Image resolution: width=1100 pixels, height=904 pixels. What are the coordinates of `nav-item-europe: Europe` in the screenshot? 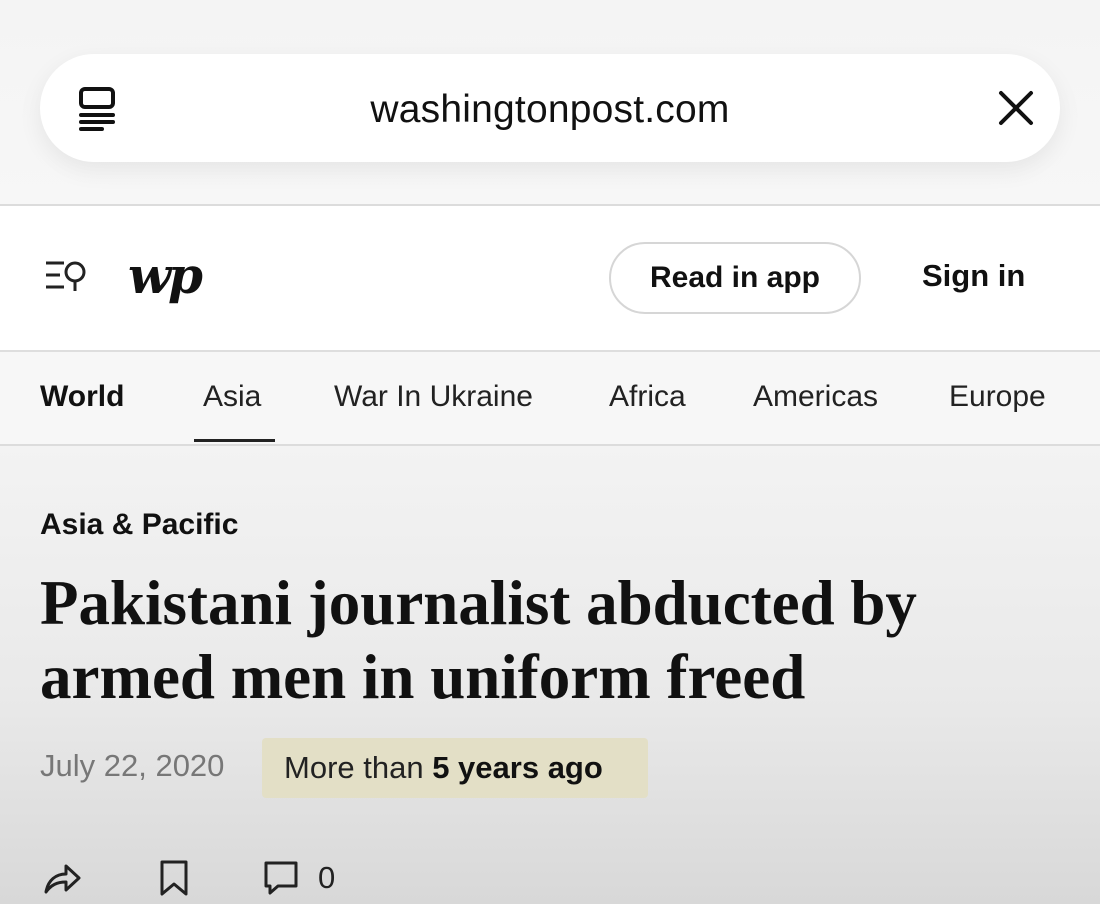 It's located at (997, 397).